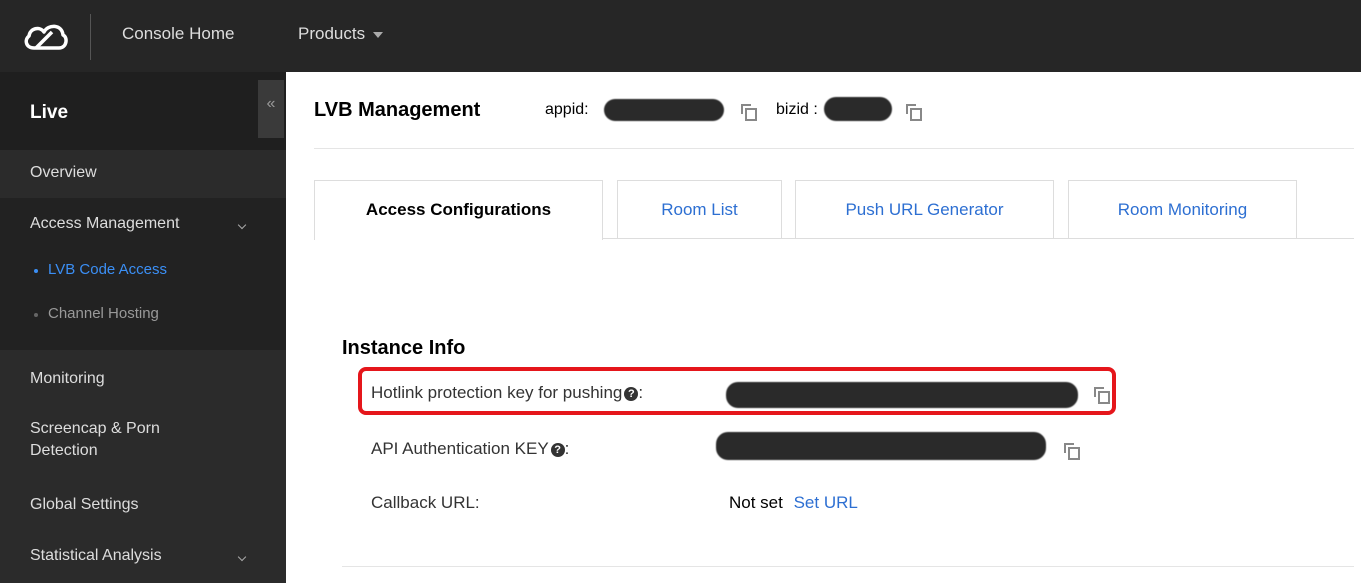 The height and width of the screenshot is (583, 1361). Describe the element at coordinates (680, 36) in the screenshot. I see `top-navigation-bar: Console Home Products` at that location.